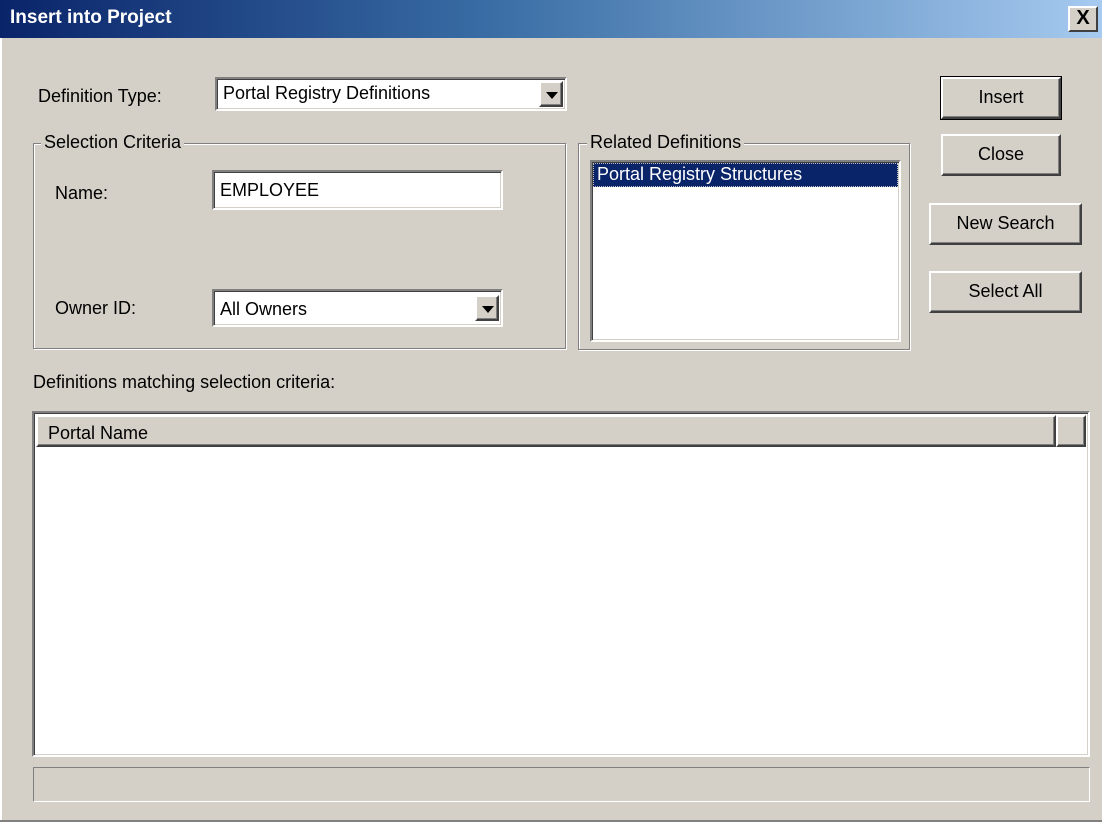  I want to click on title-bar: Insert into Project X, so click(551, 19).